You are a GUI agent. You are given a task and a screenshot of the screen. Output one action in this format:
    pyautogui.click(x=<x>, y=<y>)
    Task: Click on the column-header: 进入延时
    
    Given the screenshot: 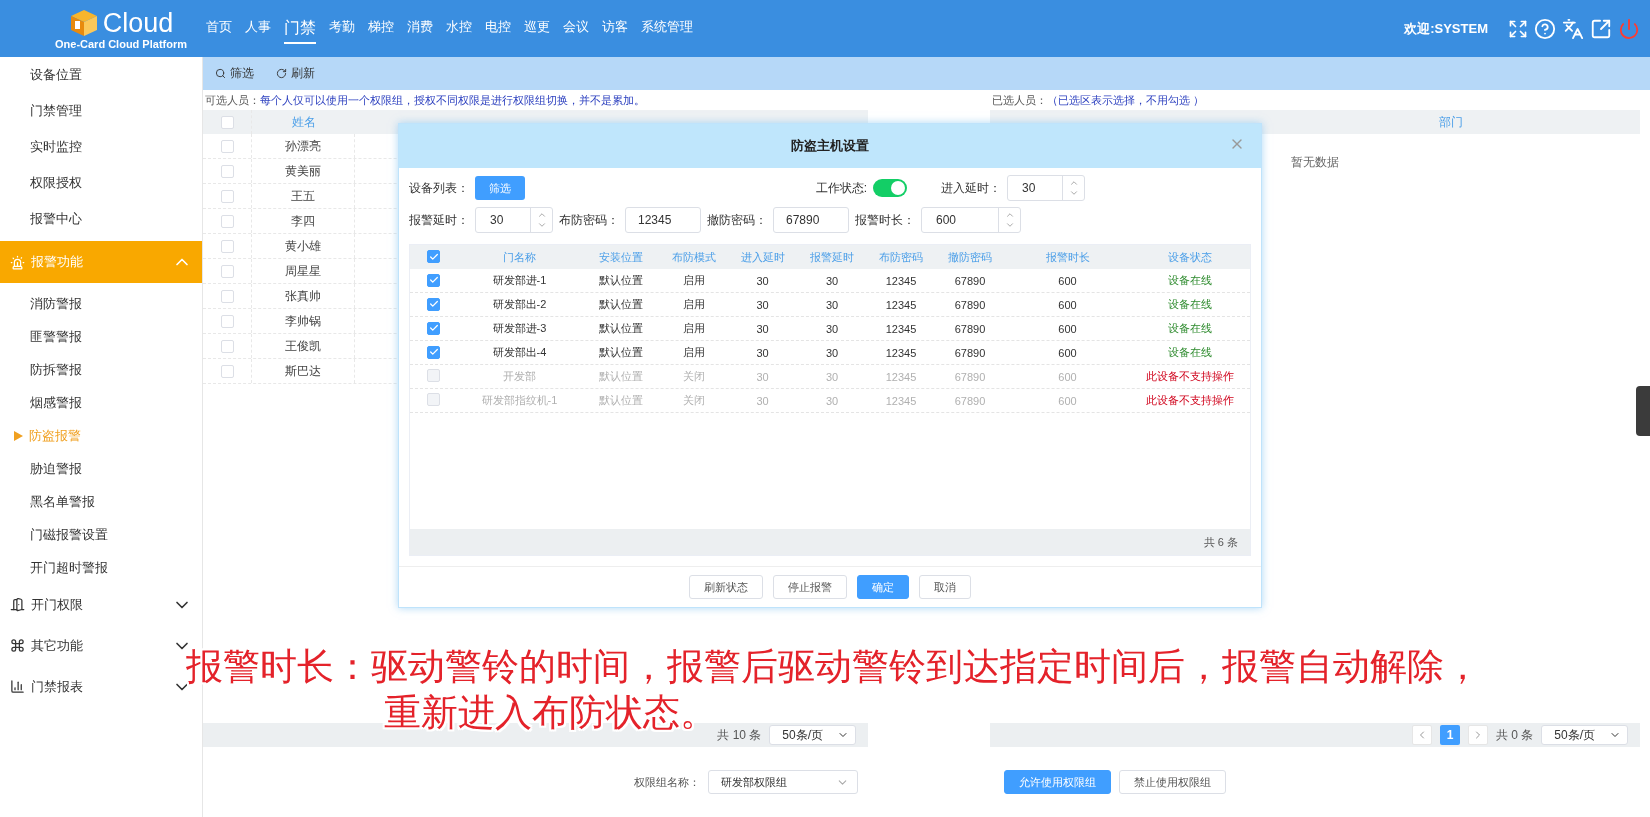 What is the action you would take?
    pyautogui.click(x=762, y=257)
    